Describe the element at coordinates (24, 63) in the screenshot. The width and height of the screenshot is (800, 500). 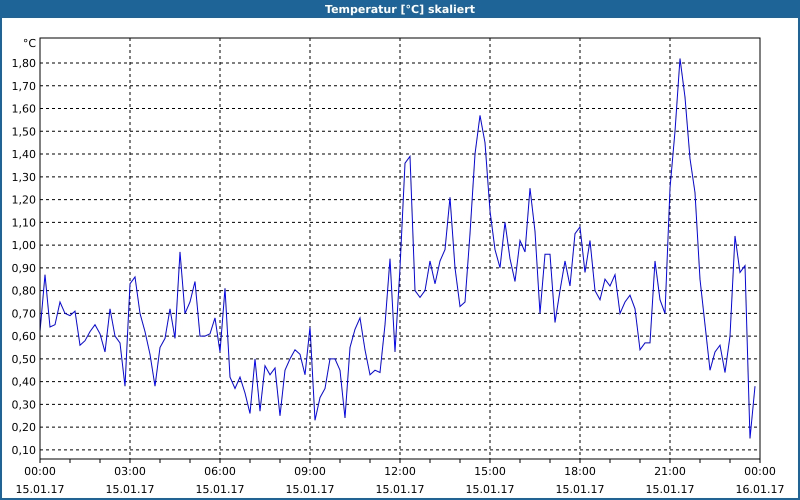
I see `y-tick-label: 1,80` at that location.